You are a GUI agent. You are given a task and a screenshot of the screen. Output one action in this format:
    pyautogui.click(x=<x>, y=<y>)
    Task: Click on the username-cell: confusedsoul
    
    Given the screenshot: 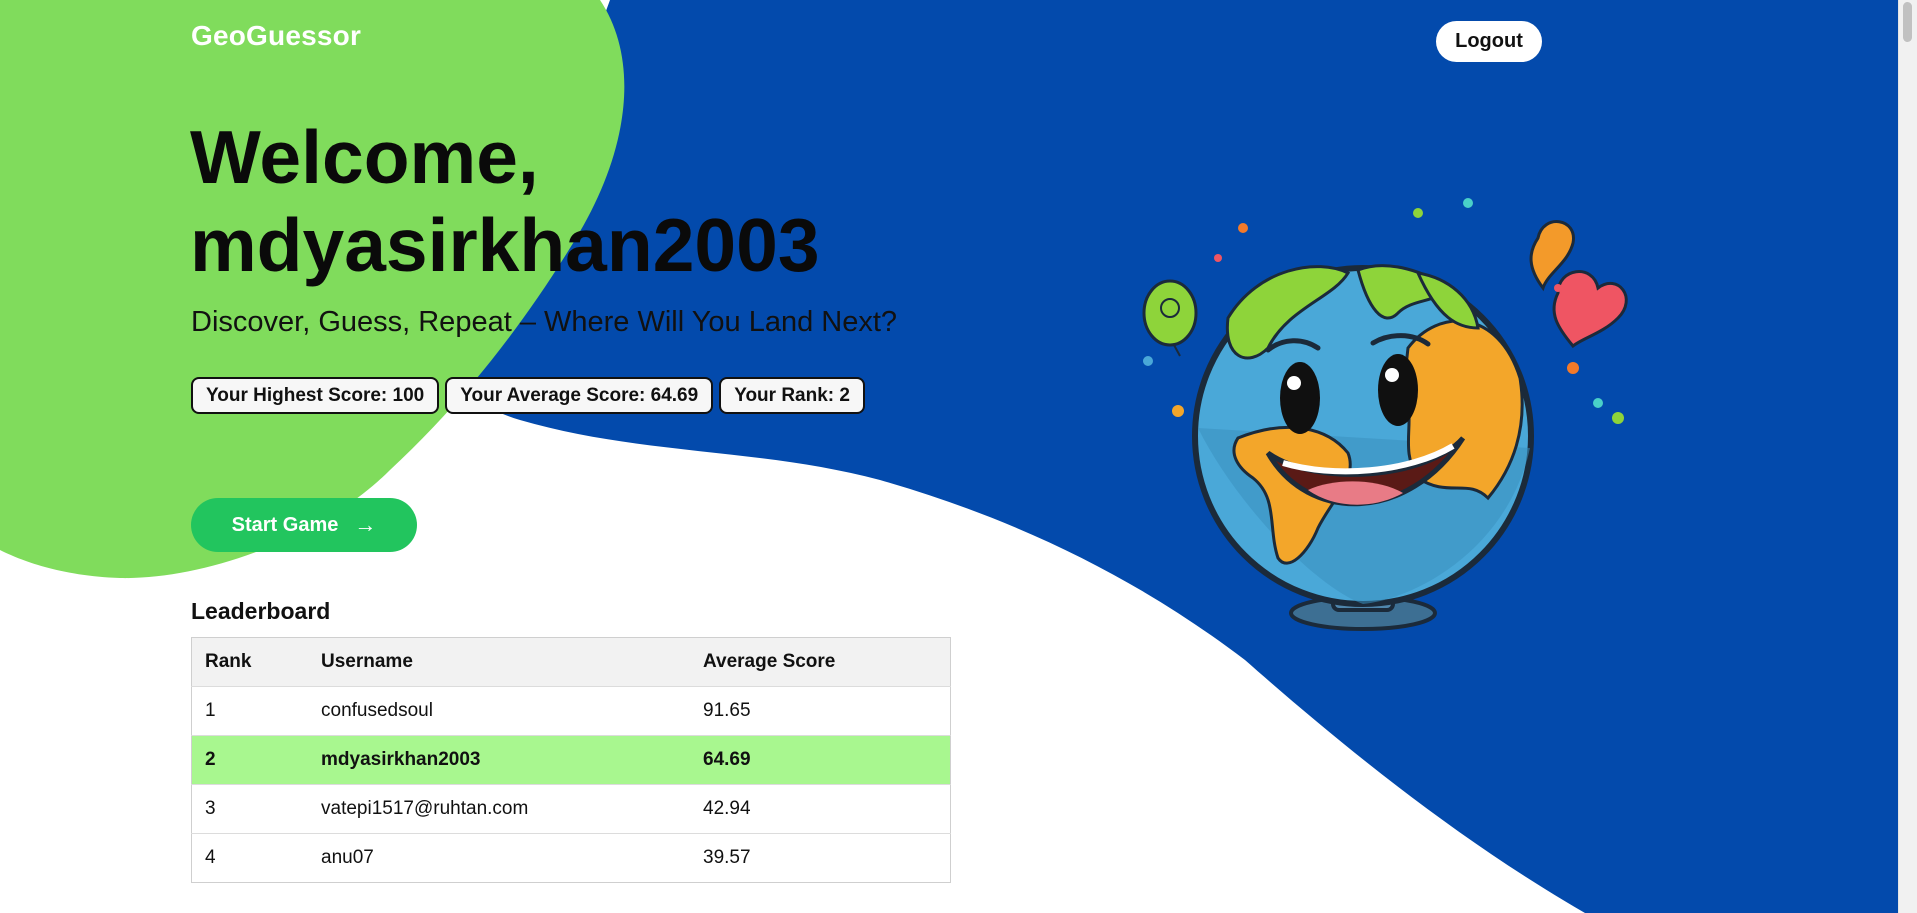 What is the action you would take?
    pyautogui.click(x=499, y=711)
    